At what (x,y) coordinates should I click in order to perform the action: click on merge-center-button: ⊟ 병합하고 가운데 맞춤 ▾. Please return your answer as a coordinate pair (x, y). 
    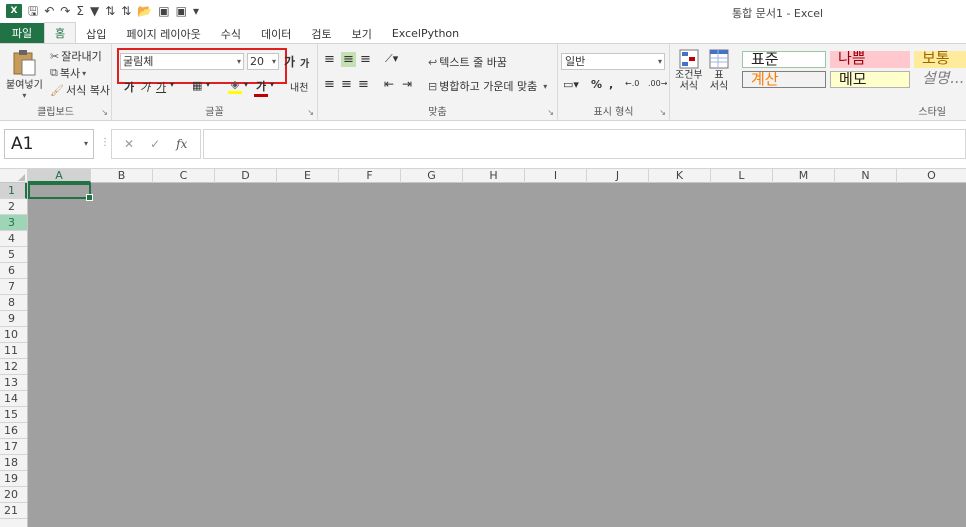
    Looking at the image, I should click on (487, 86).